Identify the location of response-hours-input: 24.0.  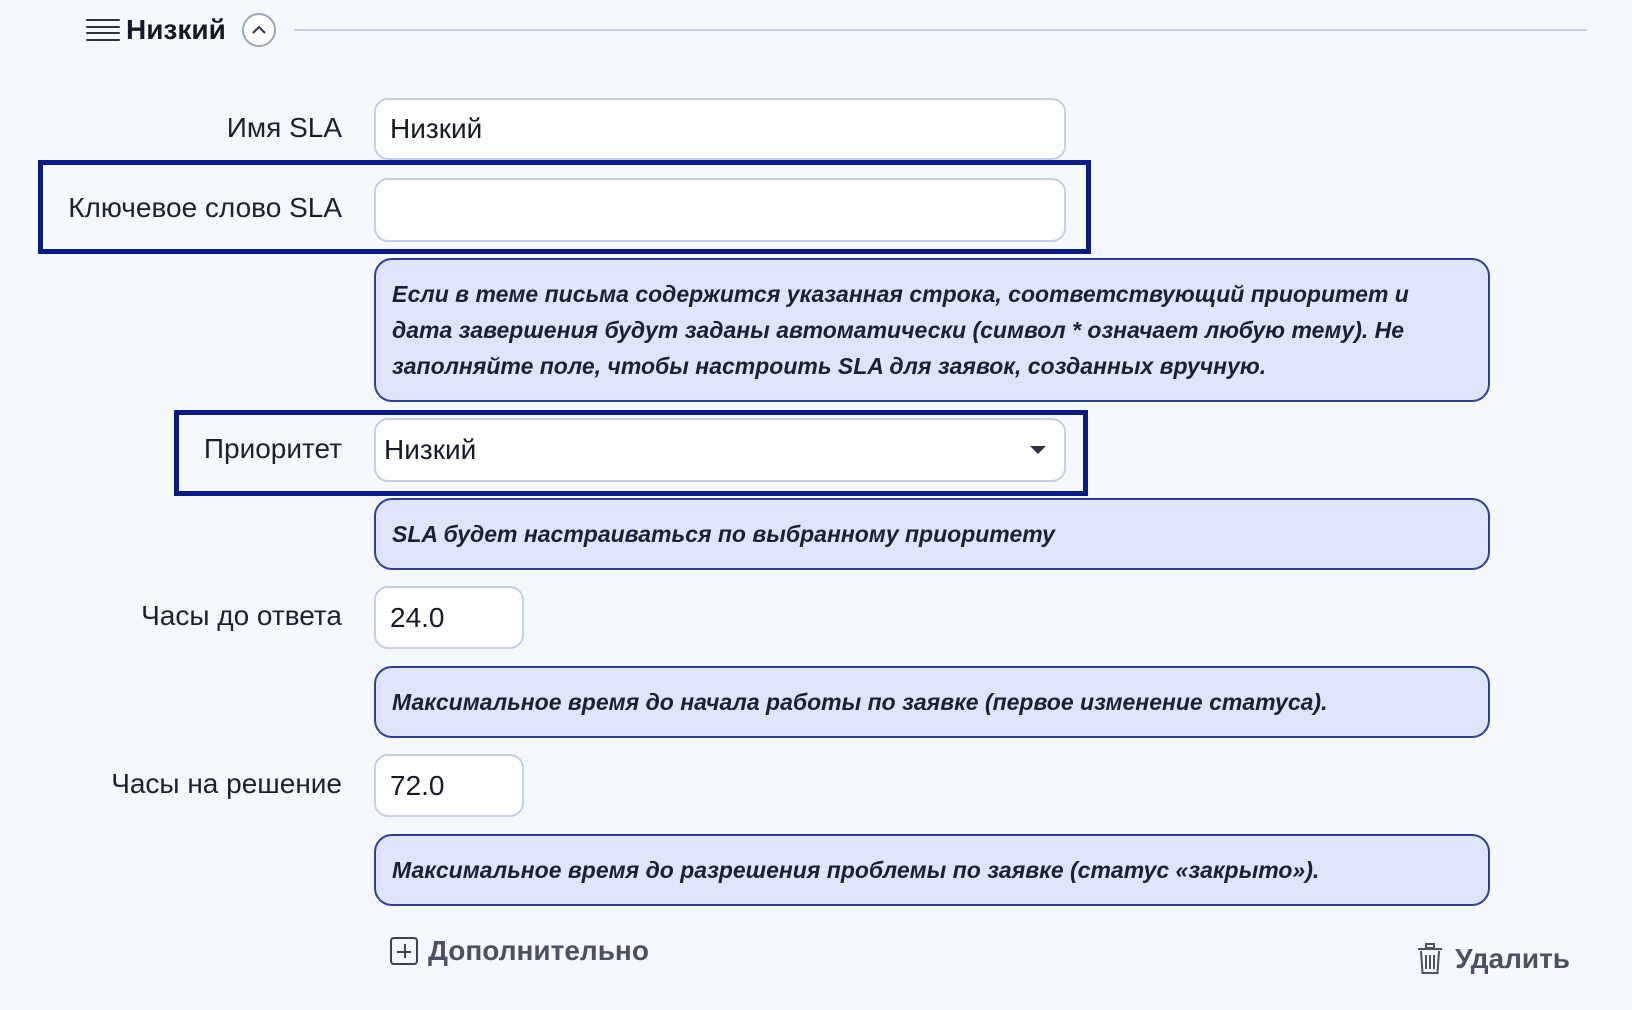
(449, 617).